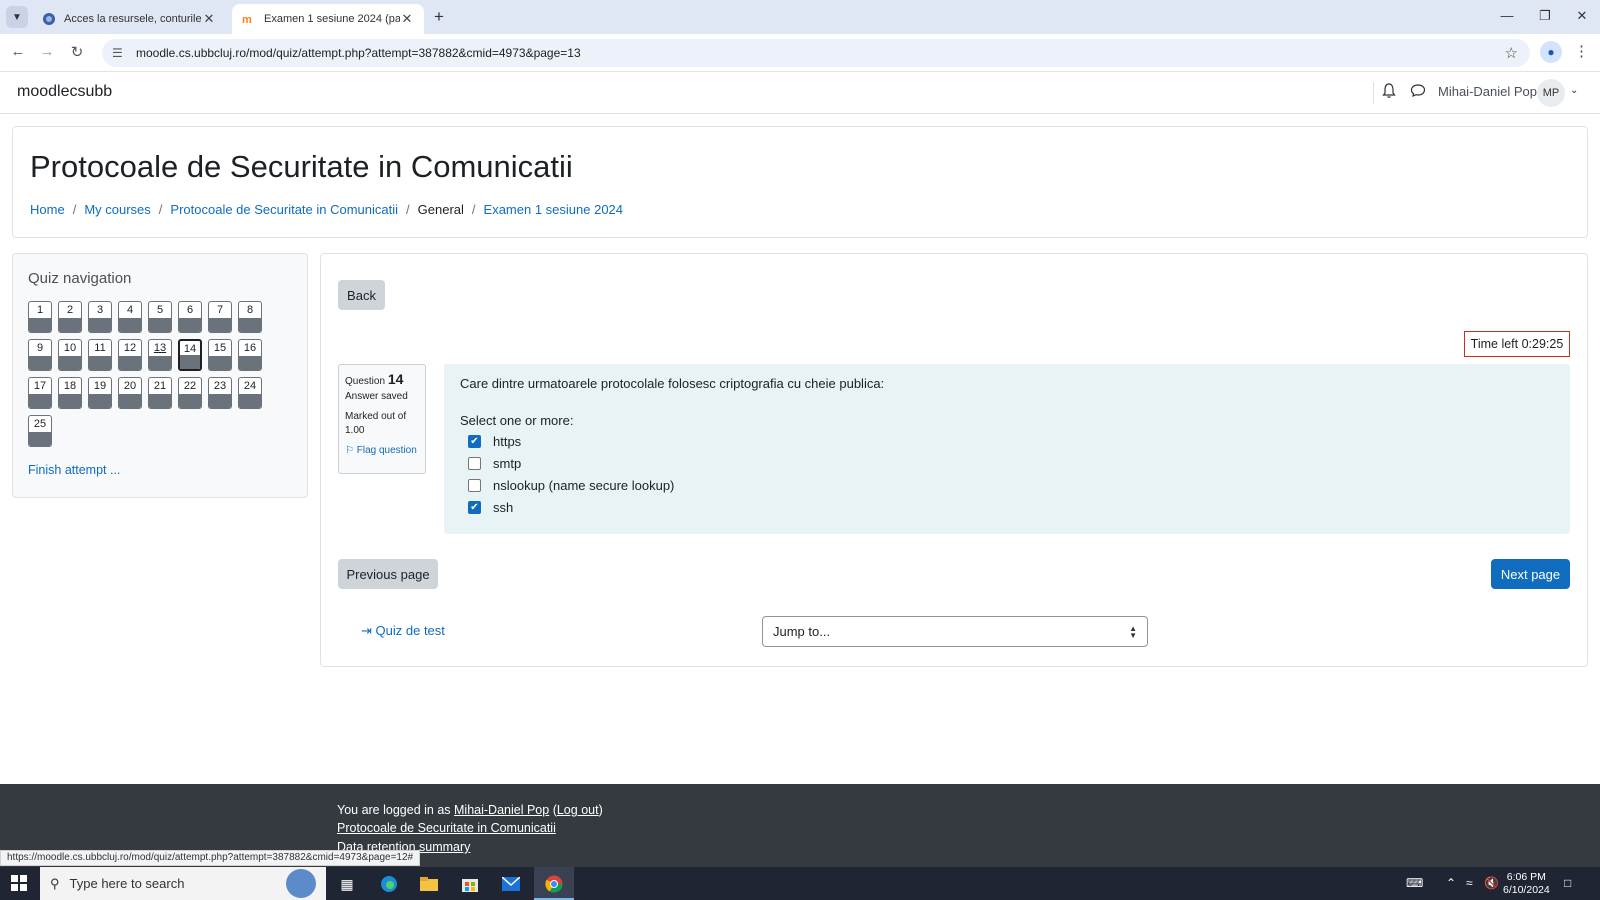 The image size is (1600, 900). What do you see at coordinates (501, 810) in the screenshot?
I see `footer-user-link: Mihai-Daniel Pop` at bounding box center [501, 810].